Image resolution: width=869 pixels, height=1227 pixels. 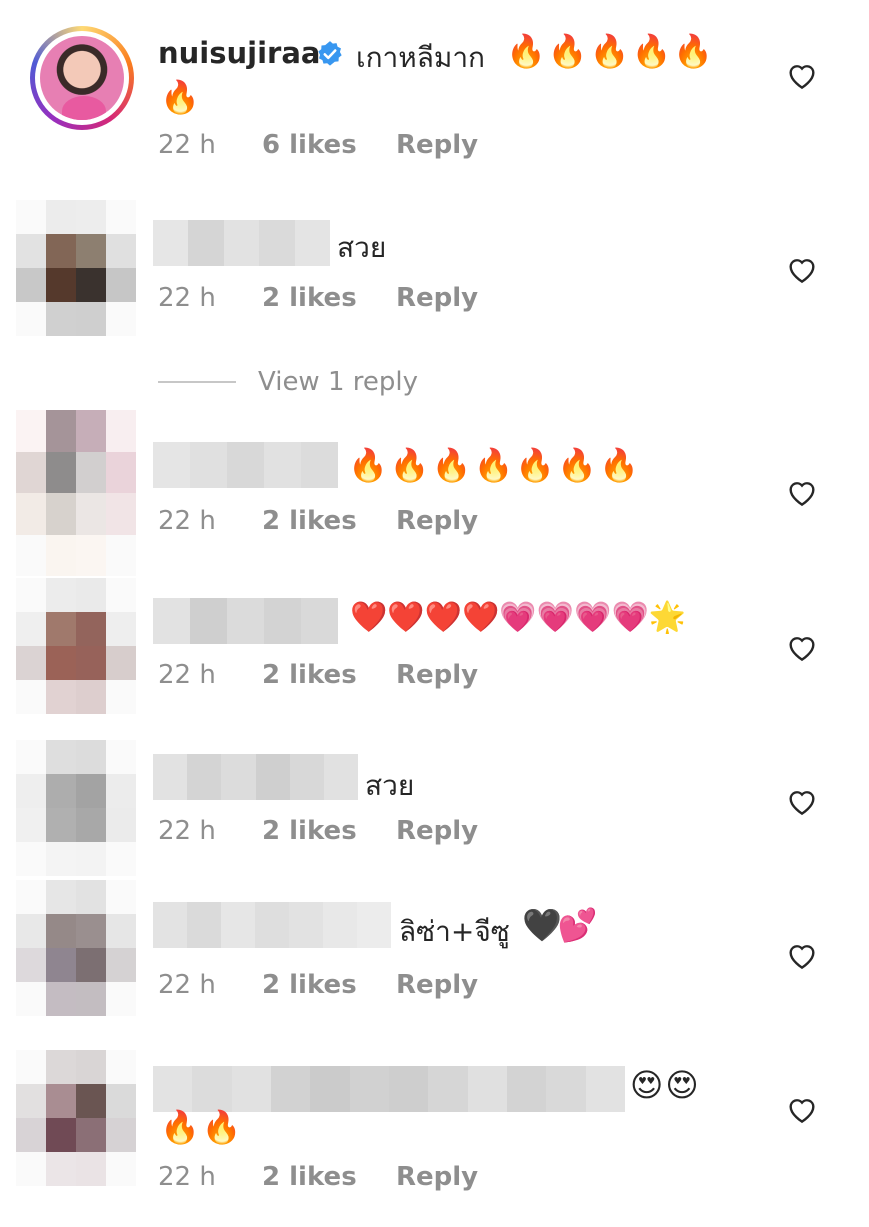 What do you see at coordinates (434, 495) in the screenshot?
I see `comment-item: 🔥🔥🔥🔥🔥🔥🔥 22 h 2 likes Reply` at bounding box center [434, 495].